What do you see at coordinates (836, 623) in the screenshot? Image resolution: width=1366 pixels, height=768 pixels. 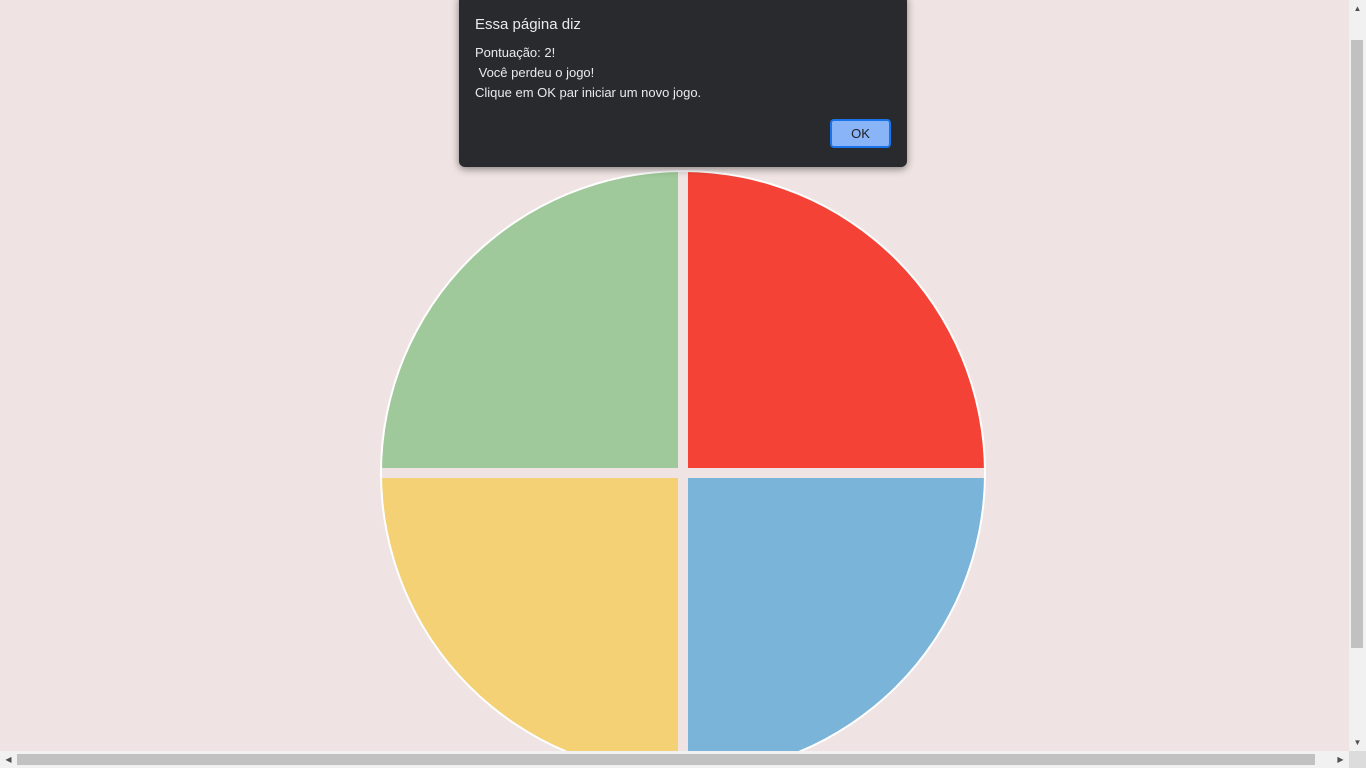 I see `blue-pad` at bounding box center [836, 623].